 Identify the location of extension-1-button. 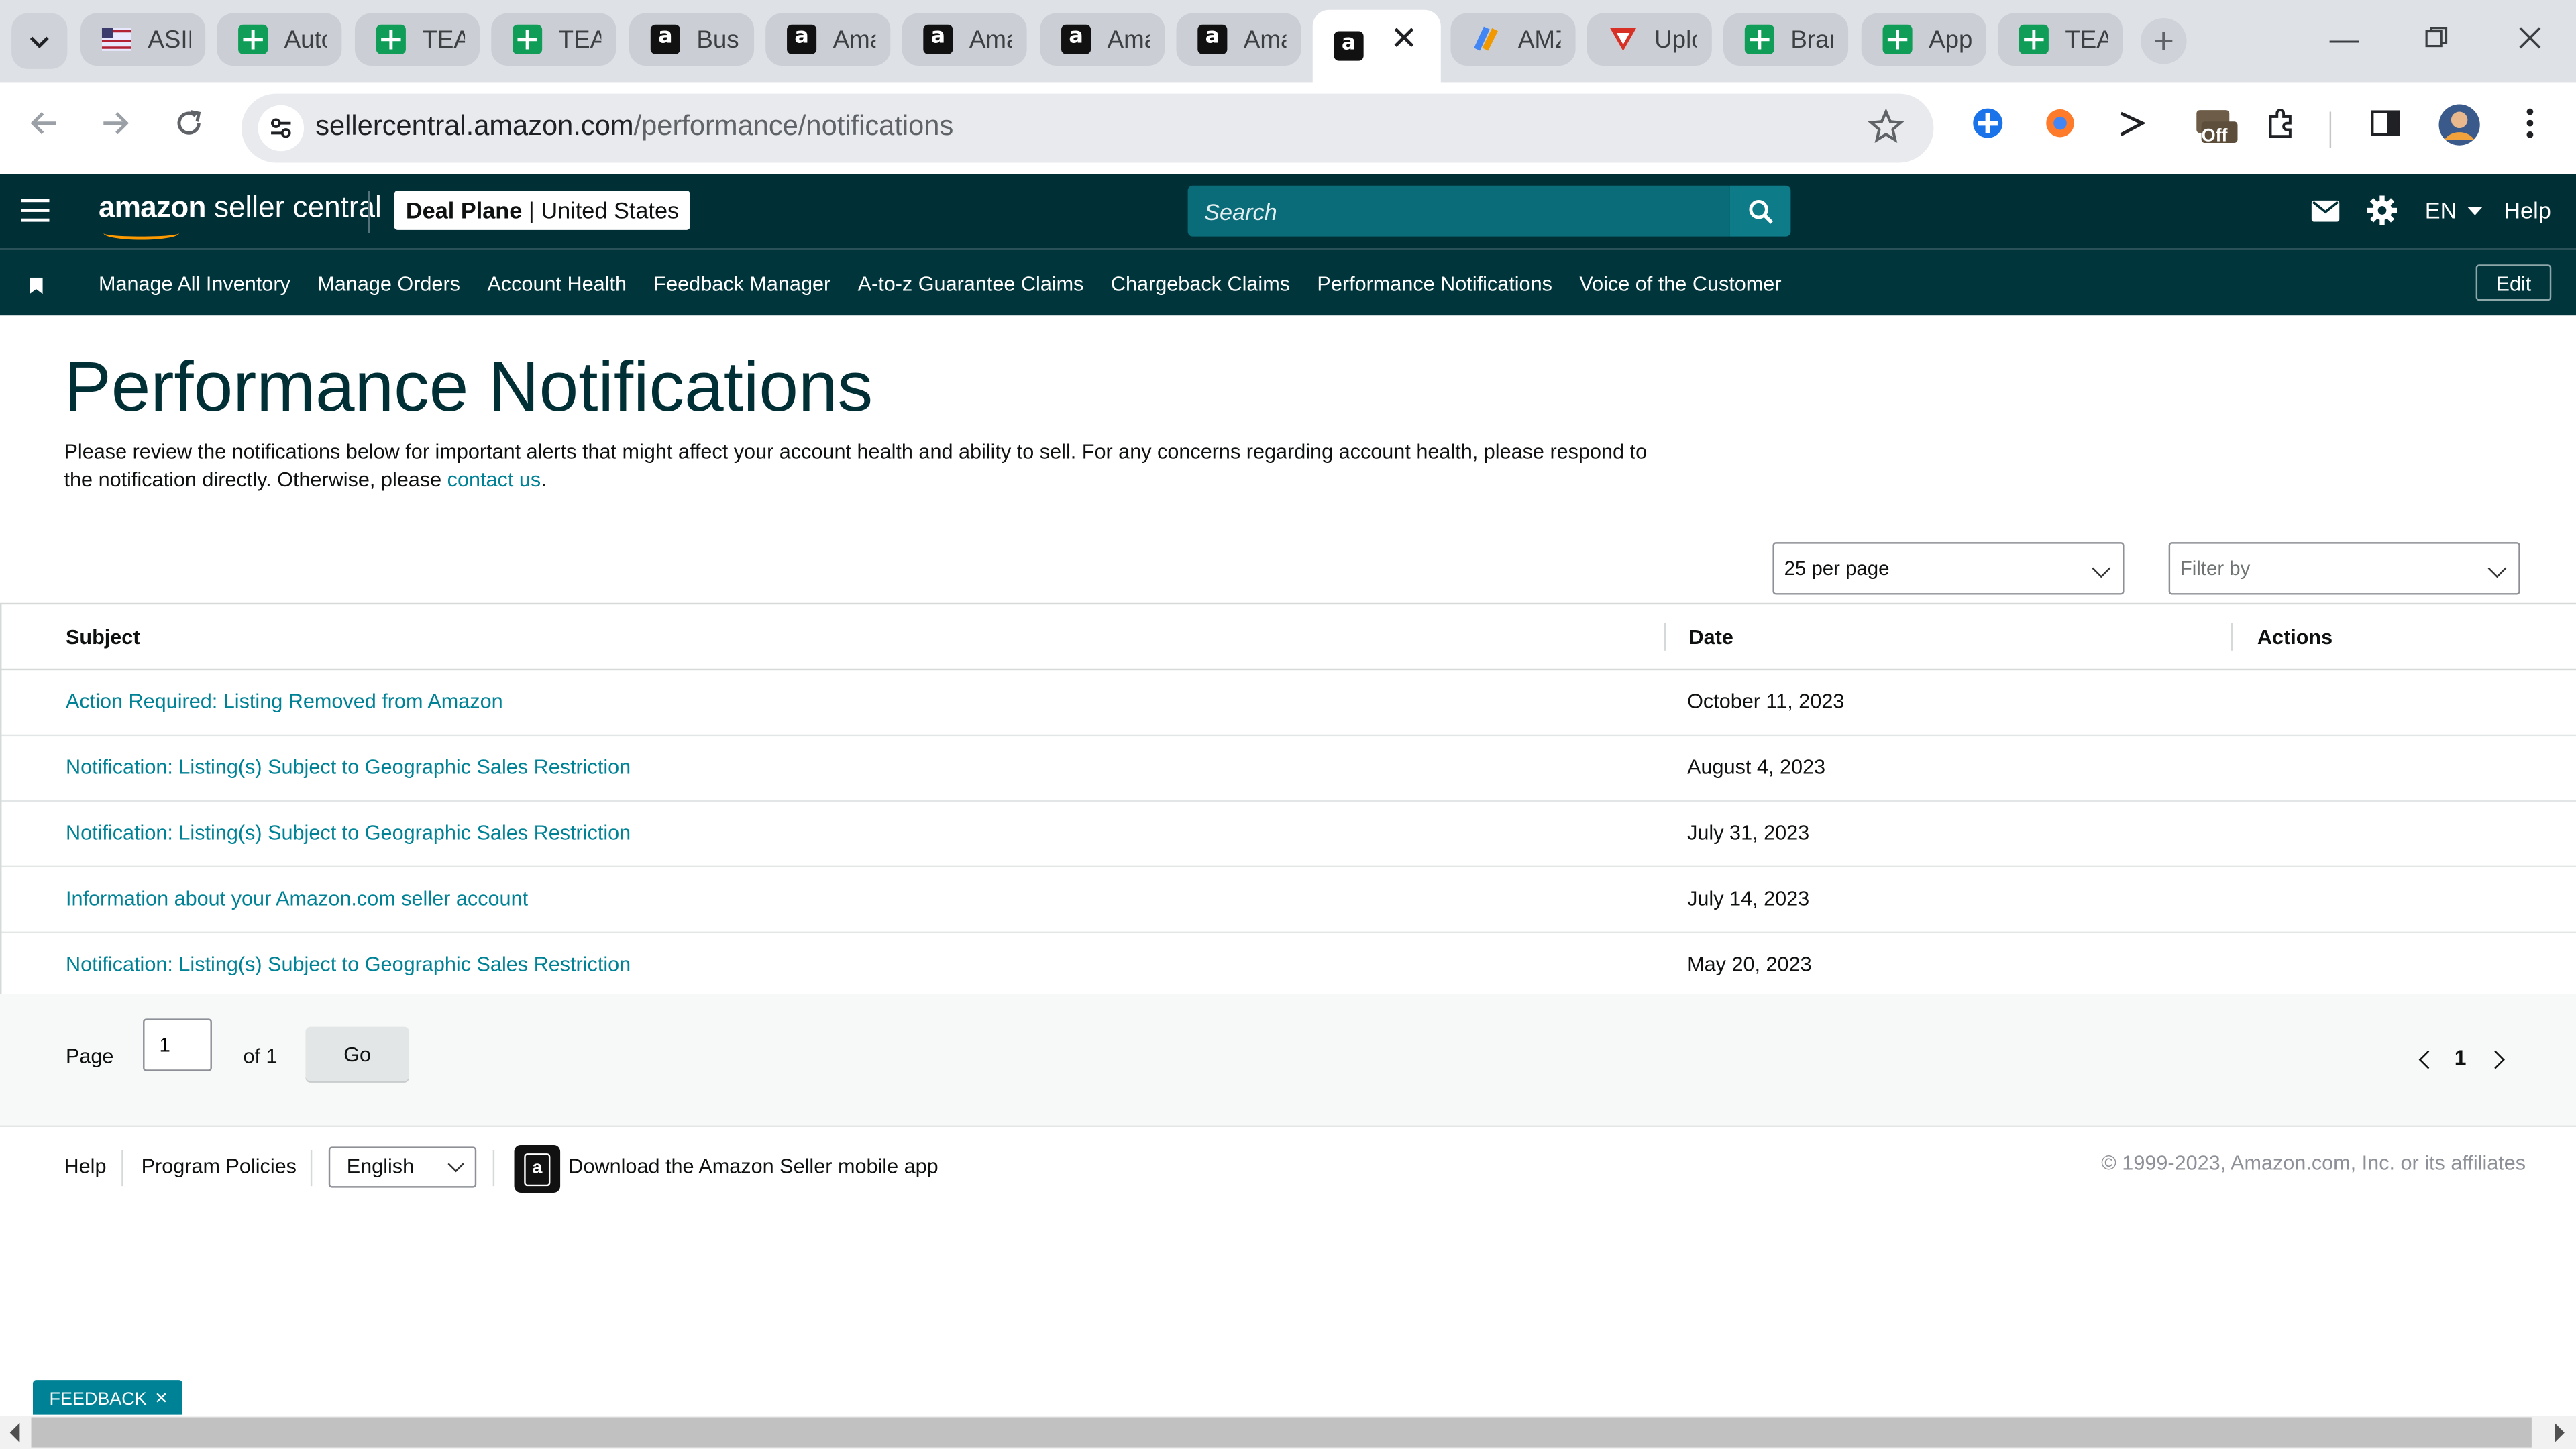
(1988, 123).